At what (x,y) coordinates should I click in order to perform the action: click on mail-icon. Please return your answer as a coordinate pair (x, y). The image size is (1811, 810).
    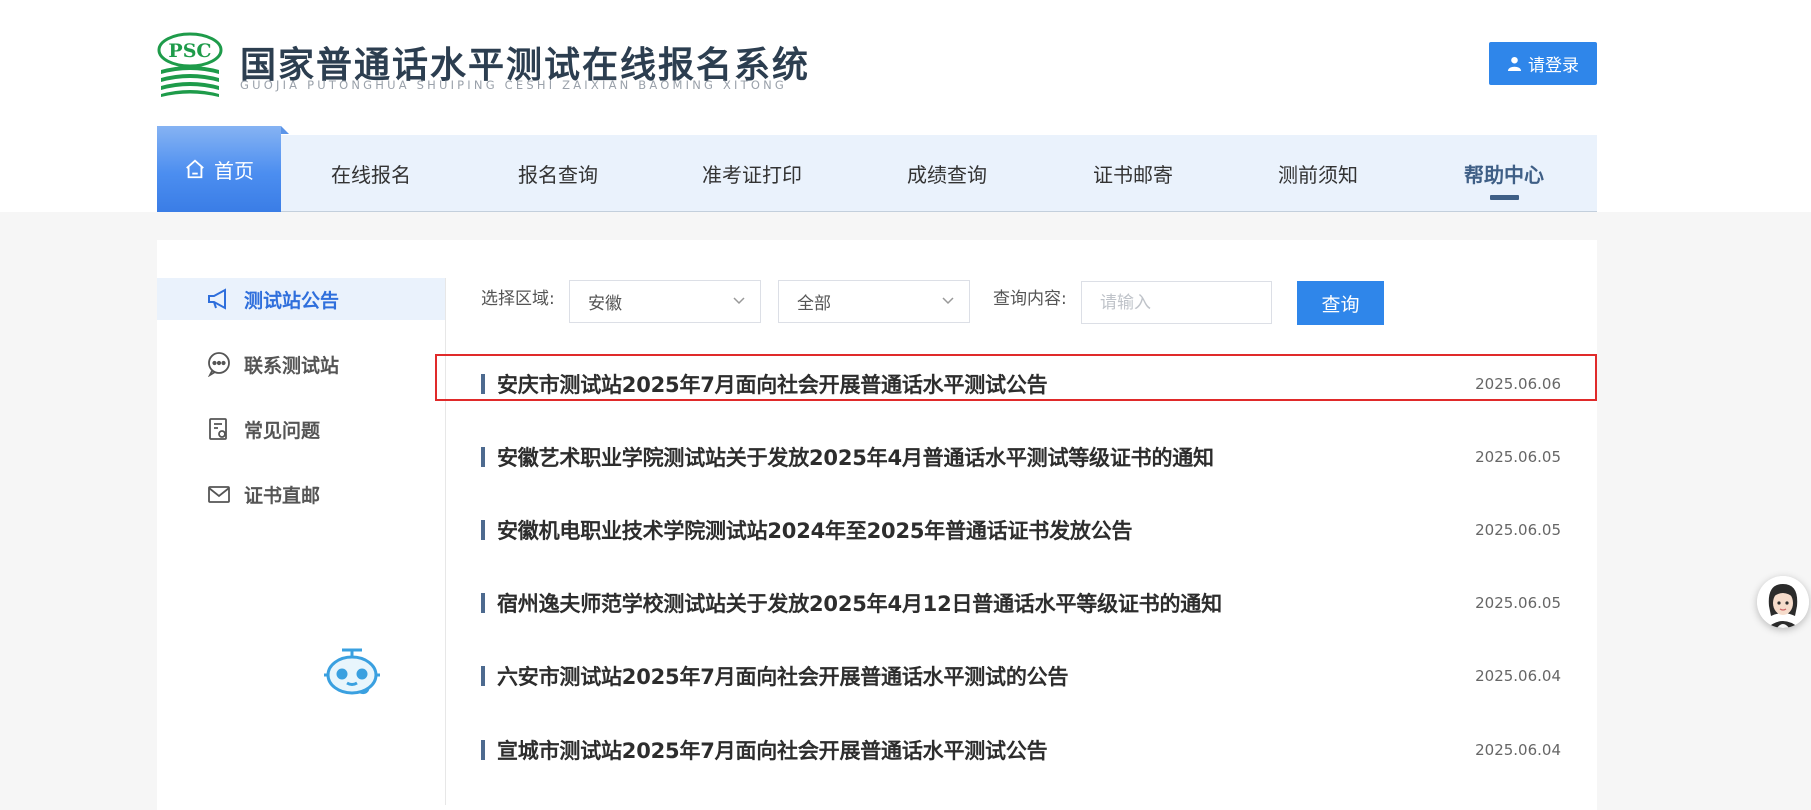
    Looking at the image, I should click on (219, 494).